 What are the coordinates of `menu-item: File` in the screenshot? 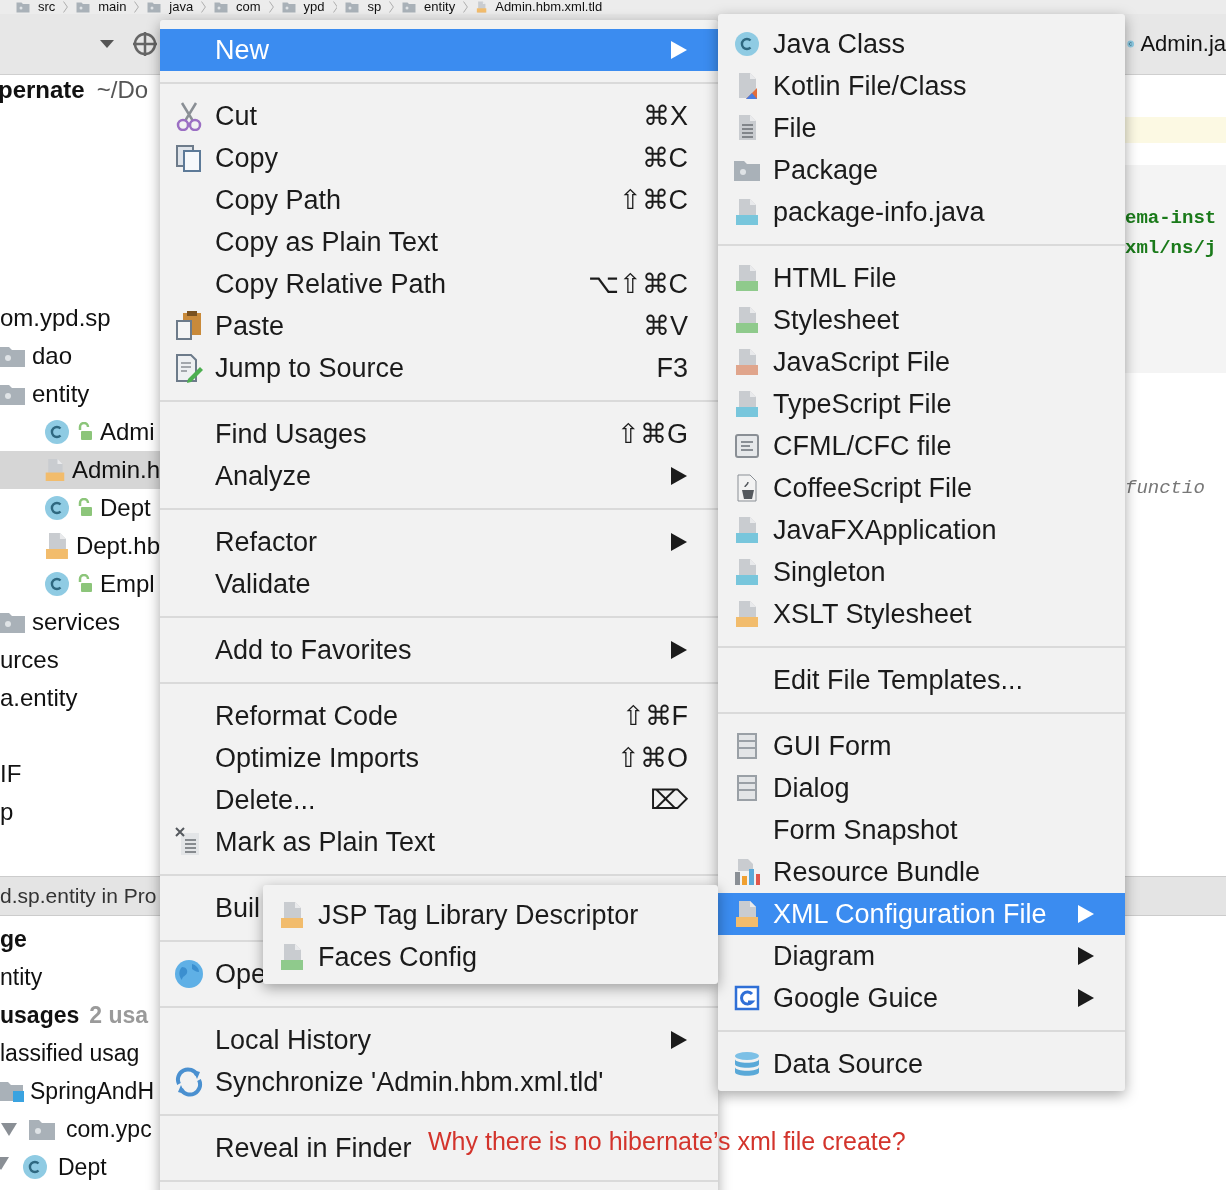 It's located at (769, 128).